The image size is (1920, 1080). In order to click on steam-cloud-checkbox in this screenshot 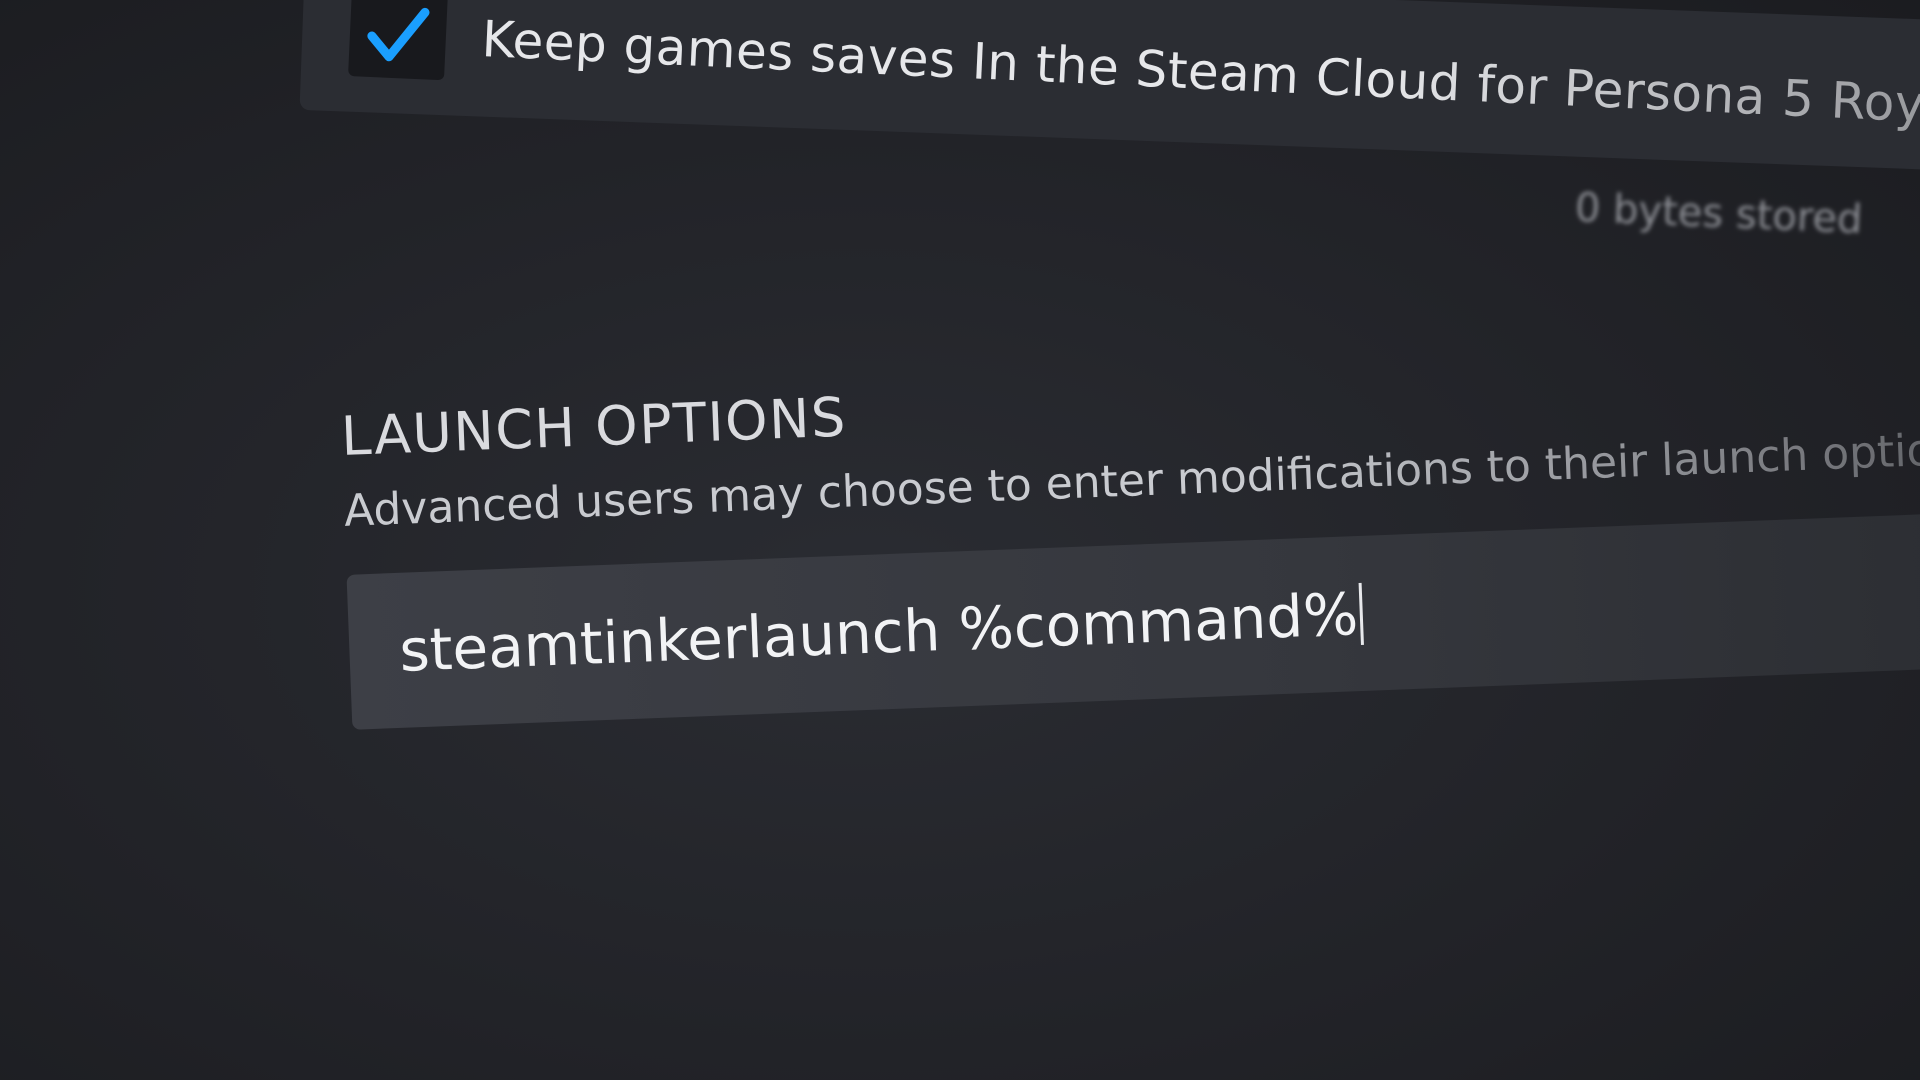, I will do `click(398, 40)`.